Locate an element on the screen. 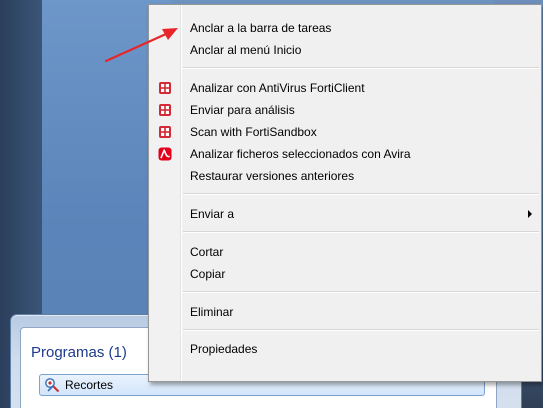  menu-item-copy: Copiar is located at coordinates (345, 274).